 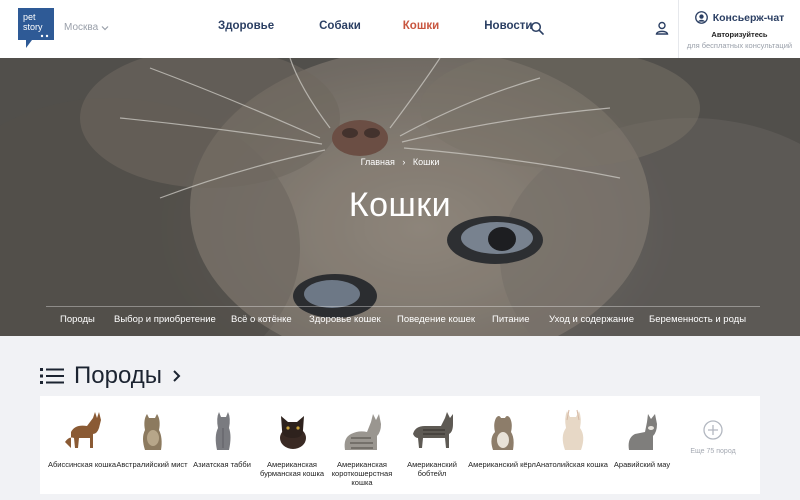 I want to click on sub-nav-item-care: Уход и содержание, so click(x=591, y=319).